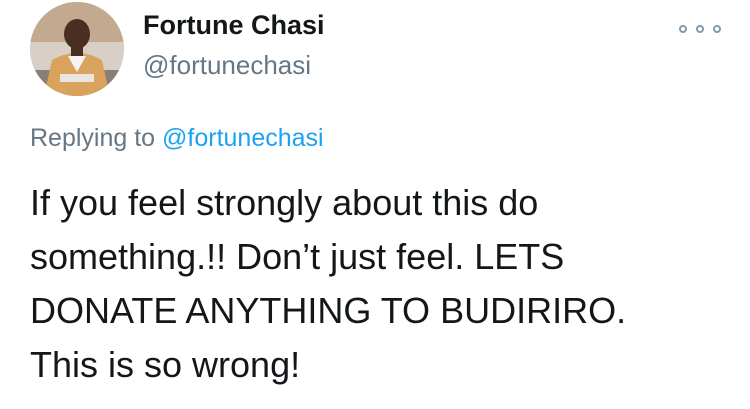 Image resolution: width=750 pixels, height=409 pixels. Describe the element at coordinates (243, 138) in the screenshot. I see `replying-to-mention-link: @fortunechasi` at that location.